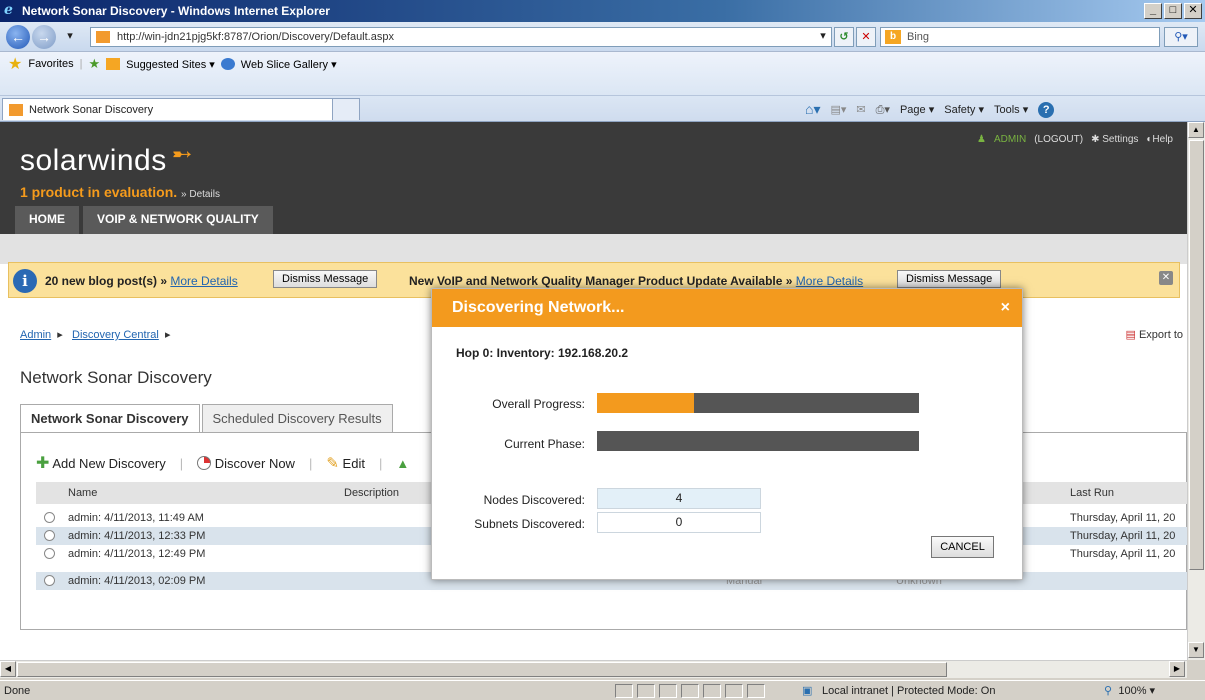 The height and width of the screenshot is (700, 1205). What do you see at coordinates (345, 463) in the screenshot?
I see `edit-button: ✎ Edit` at bounding box center [345, 463].